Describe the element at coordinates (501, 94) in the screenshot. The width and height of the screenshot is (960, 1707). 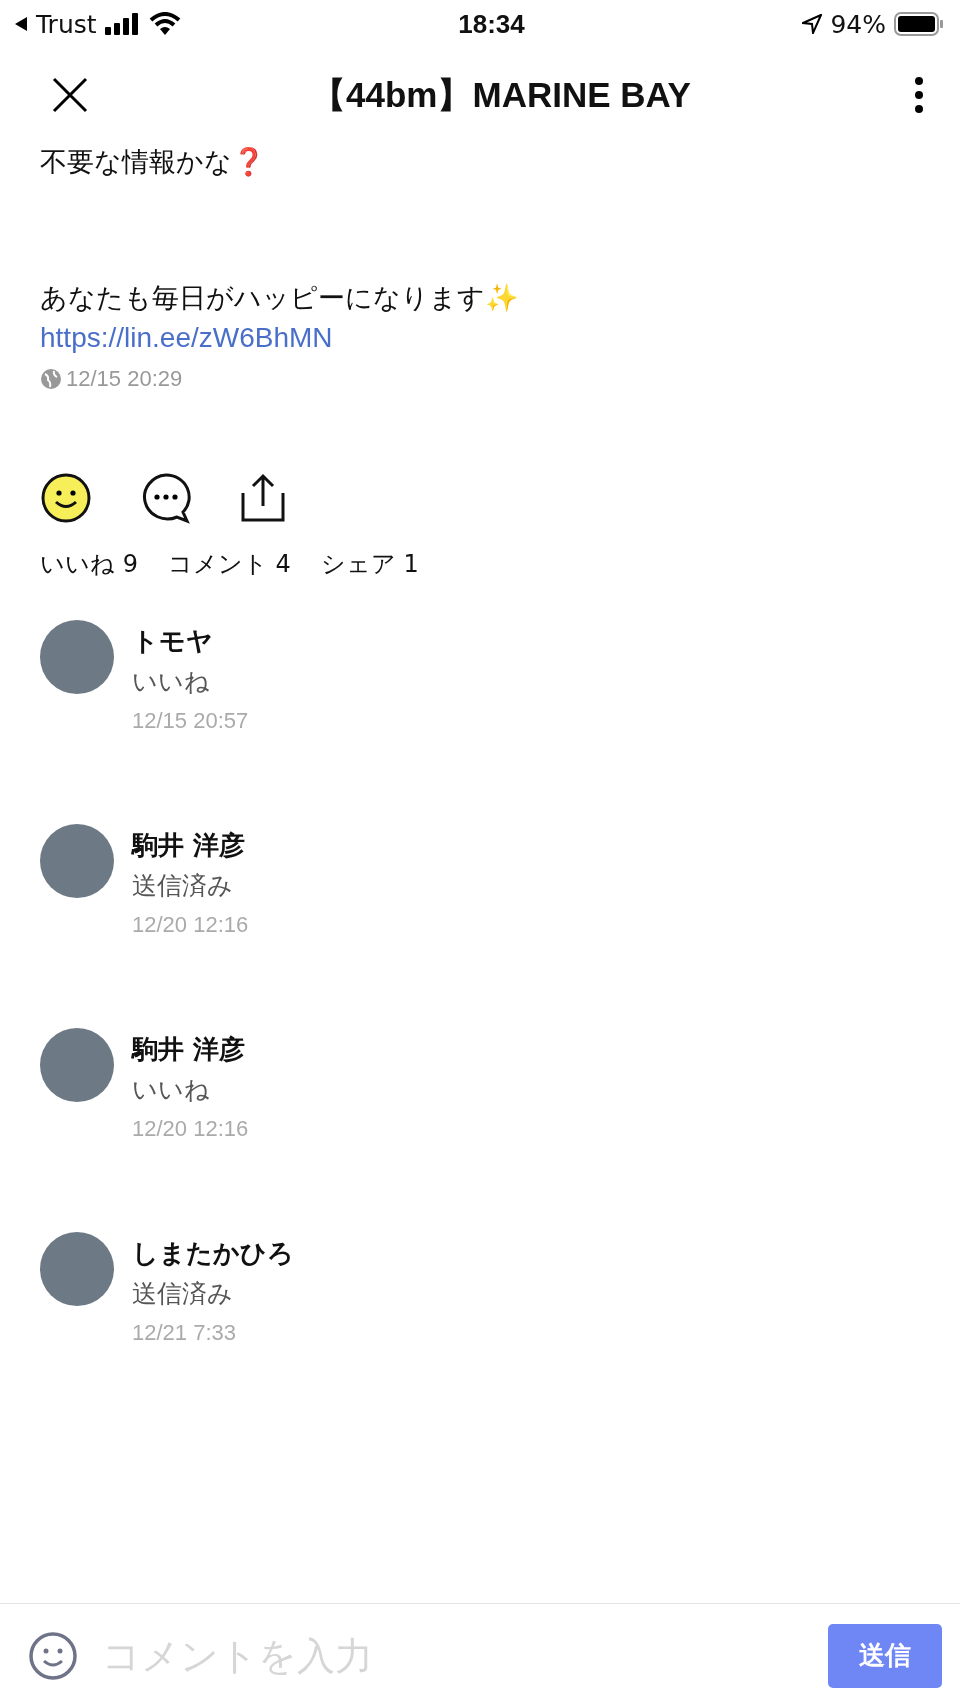
I see `page-title: 【44bm】MARINE BAY` at that location.